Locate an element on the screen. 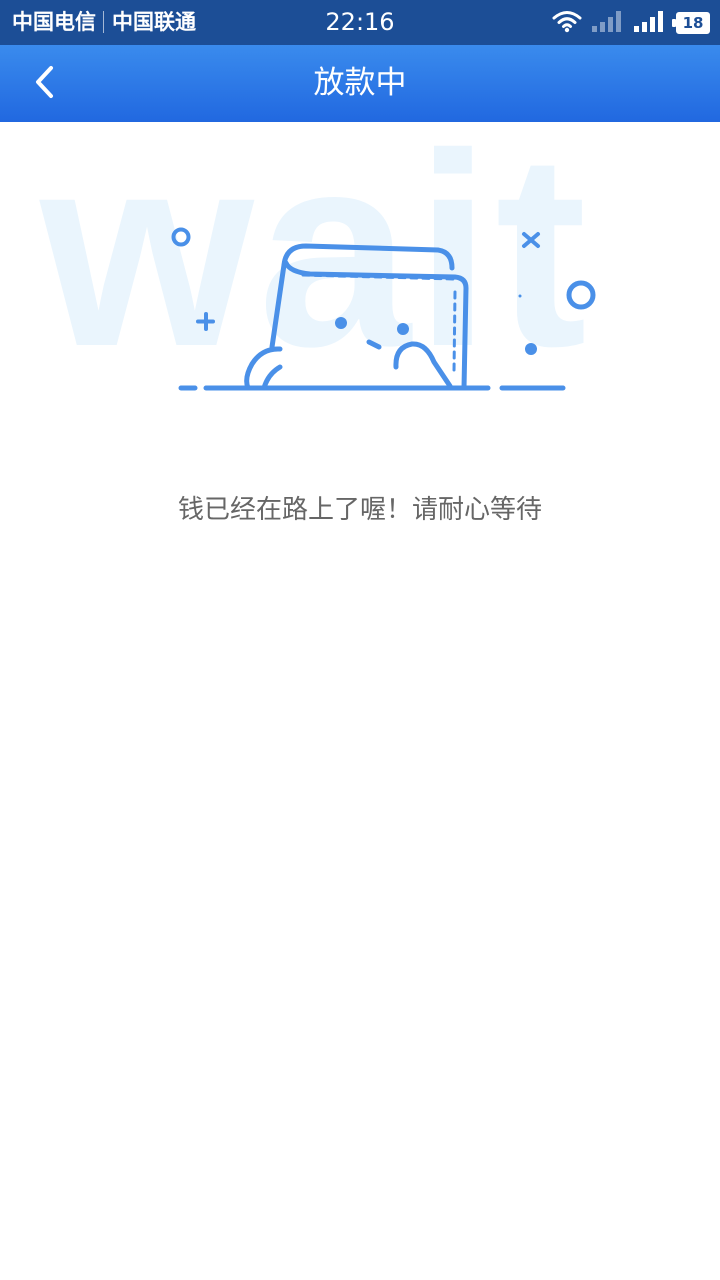 The height and width of the screenshot is (1280, 720). carrier-divider is located at coordinates (103, 22).